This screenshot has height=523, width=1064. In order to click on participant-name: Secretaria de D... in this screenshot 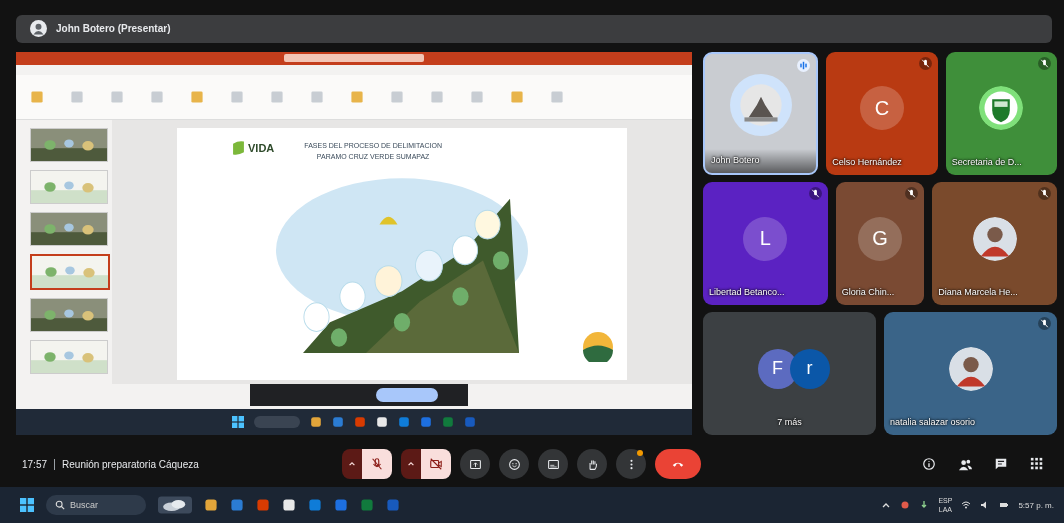, I will do `click(986, 163)`.